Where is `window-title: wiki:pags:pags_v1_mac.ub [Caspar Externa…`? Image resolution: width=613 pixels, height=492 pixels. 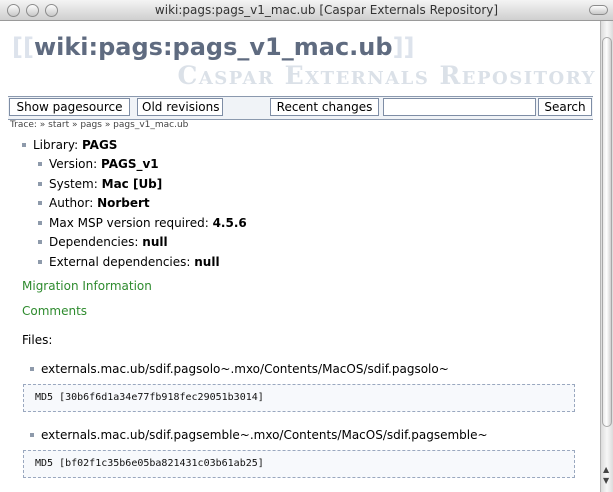
window-title: wiki:pags:pags_v1_mac.ub [Caspar Externa… is located at coordinates (326, 10).